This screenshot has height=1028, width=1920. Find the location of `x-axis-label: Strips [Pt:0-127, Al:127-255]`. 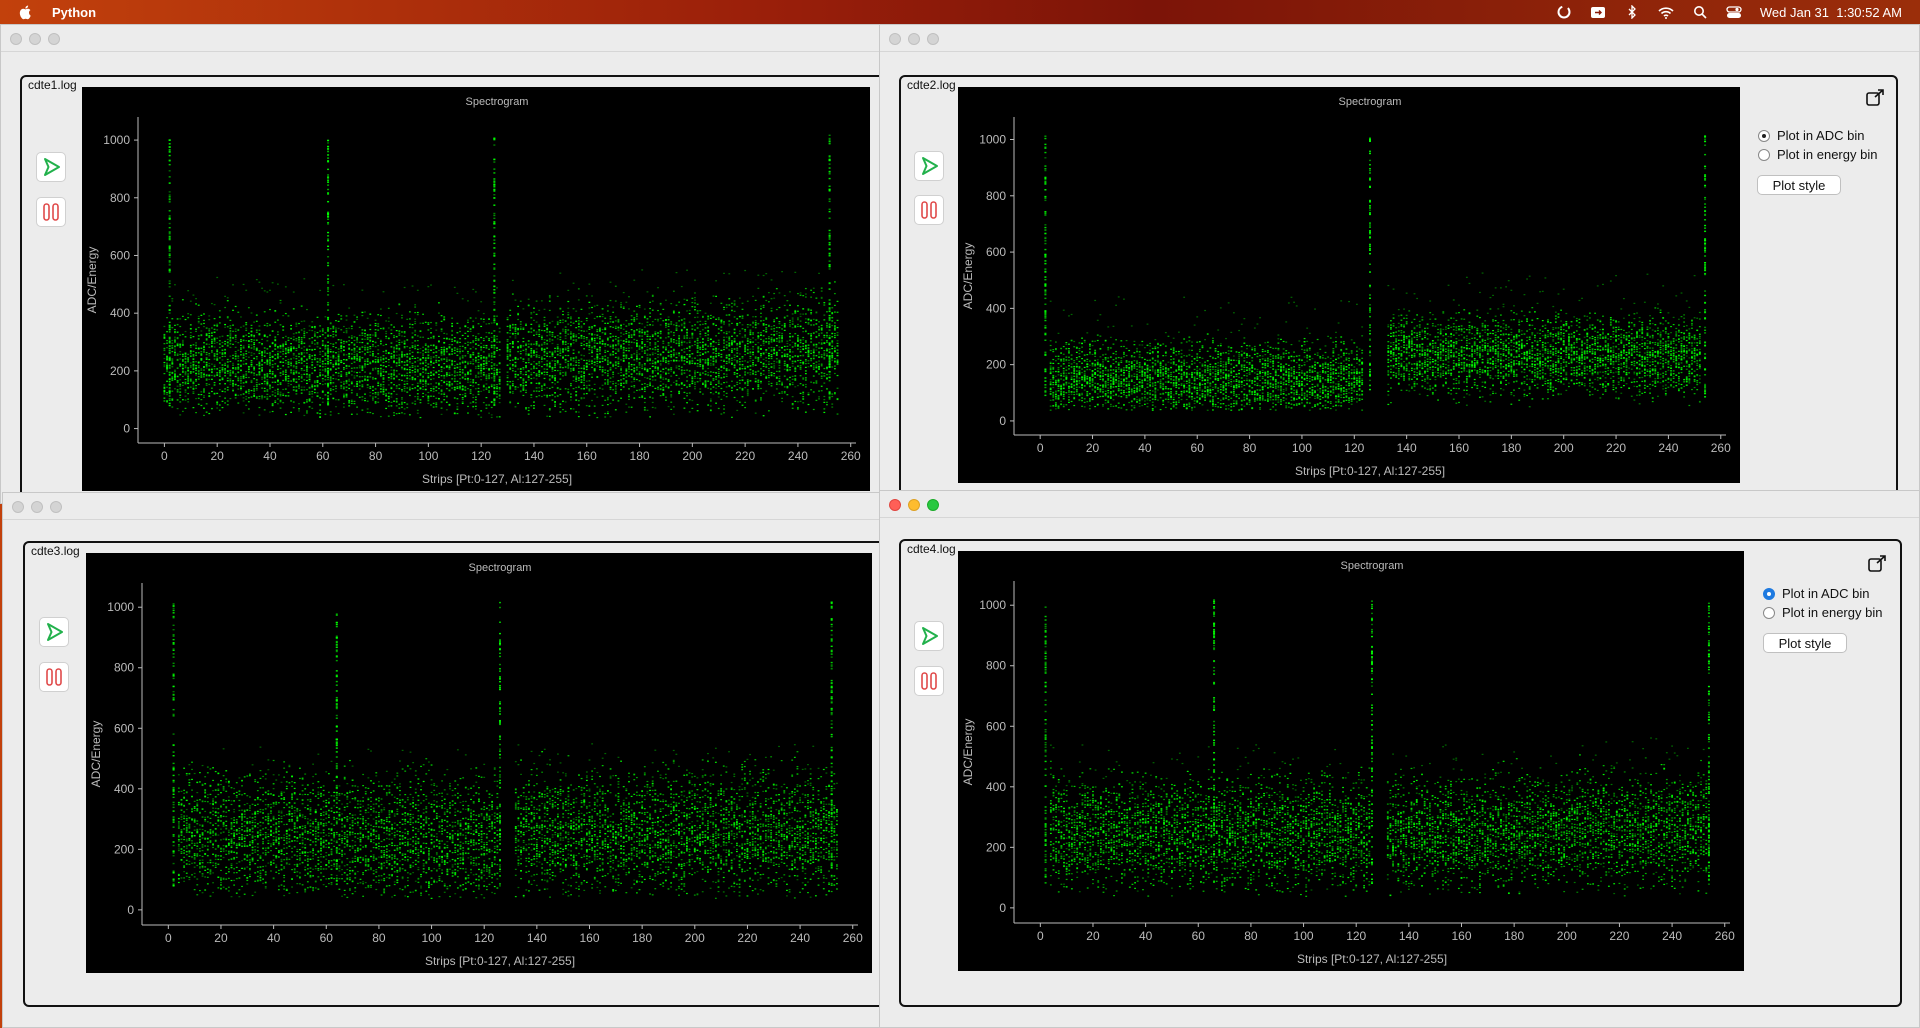

x-axis-label: Strips [Pt:0-127, Al:127-255] is located at coordinates (500, 961).